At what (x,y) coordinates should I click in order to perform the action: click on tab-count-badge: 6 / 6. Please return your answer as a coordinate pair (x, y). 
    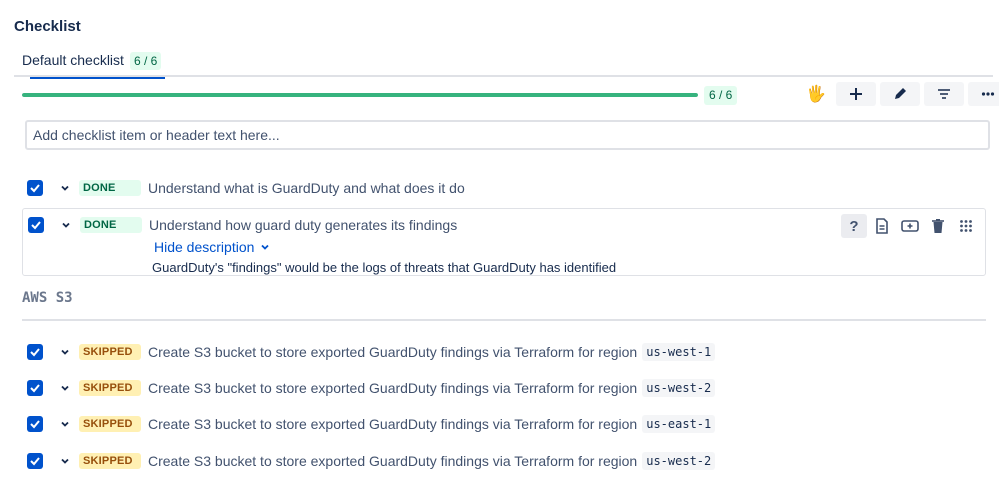
    Looking at the image, I should click on (145, 61).